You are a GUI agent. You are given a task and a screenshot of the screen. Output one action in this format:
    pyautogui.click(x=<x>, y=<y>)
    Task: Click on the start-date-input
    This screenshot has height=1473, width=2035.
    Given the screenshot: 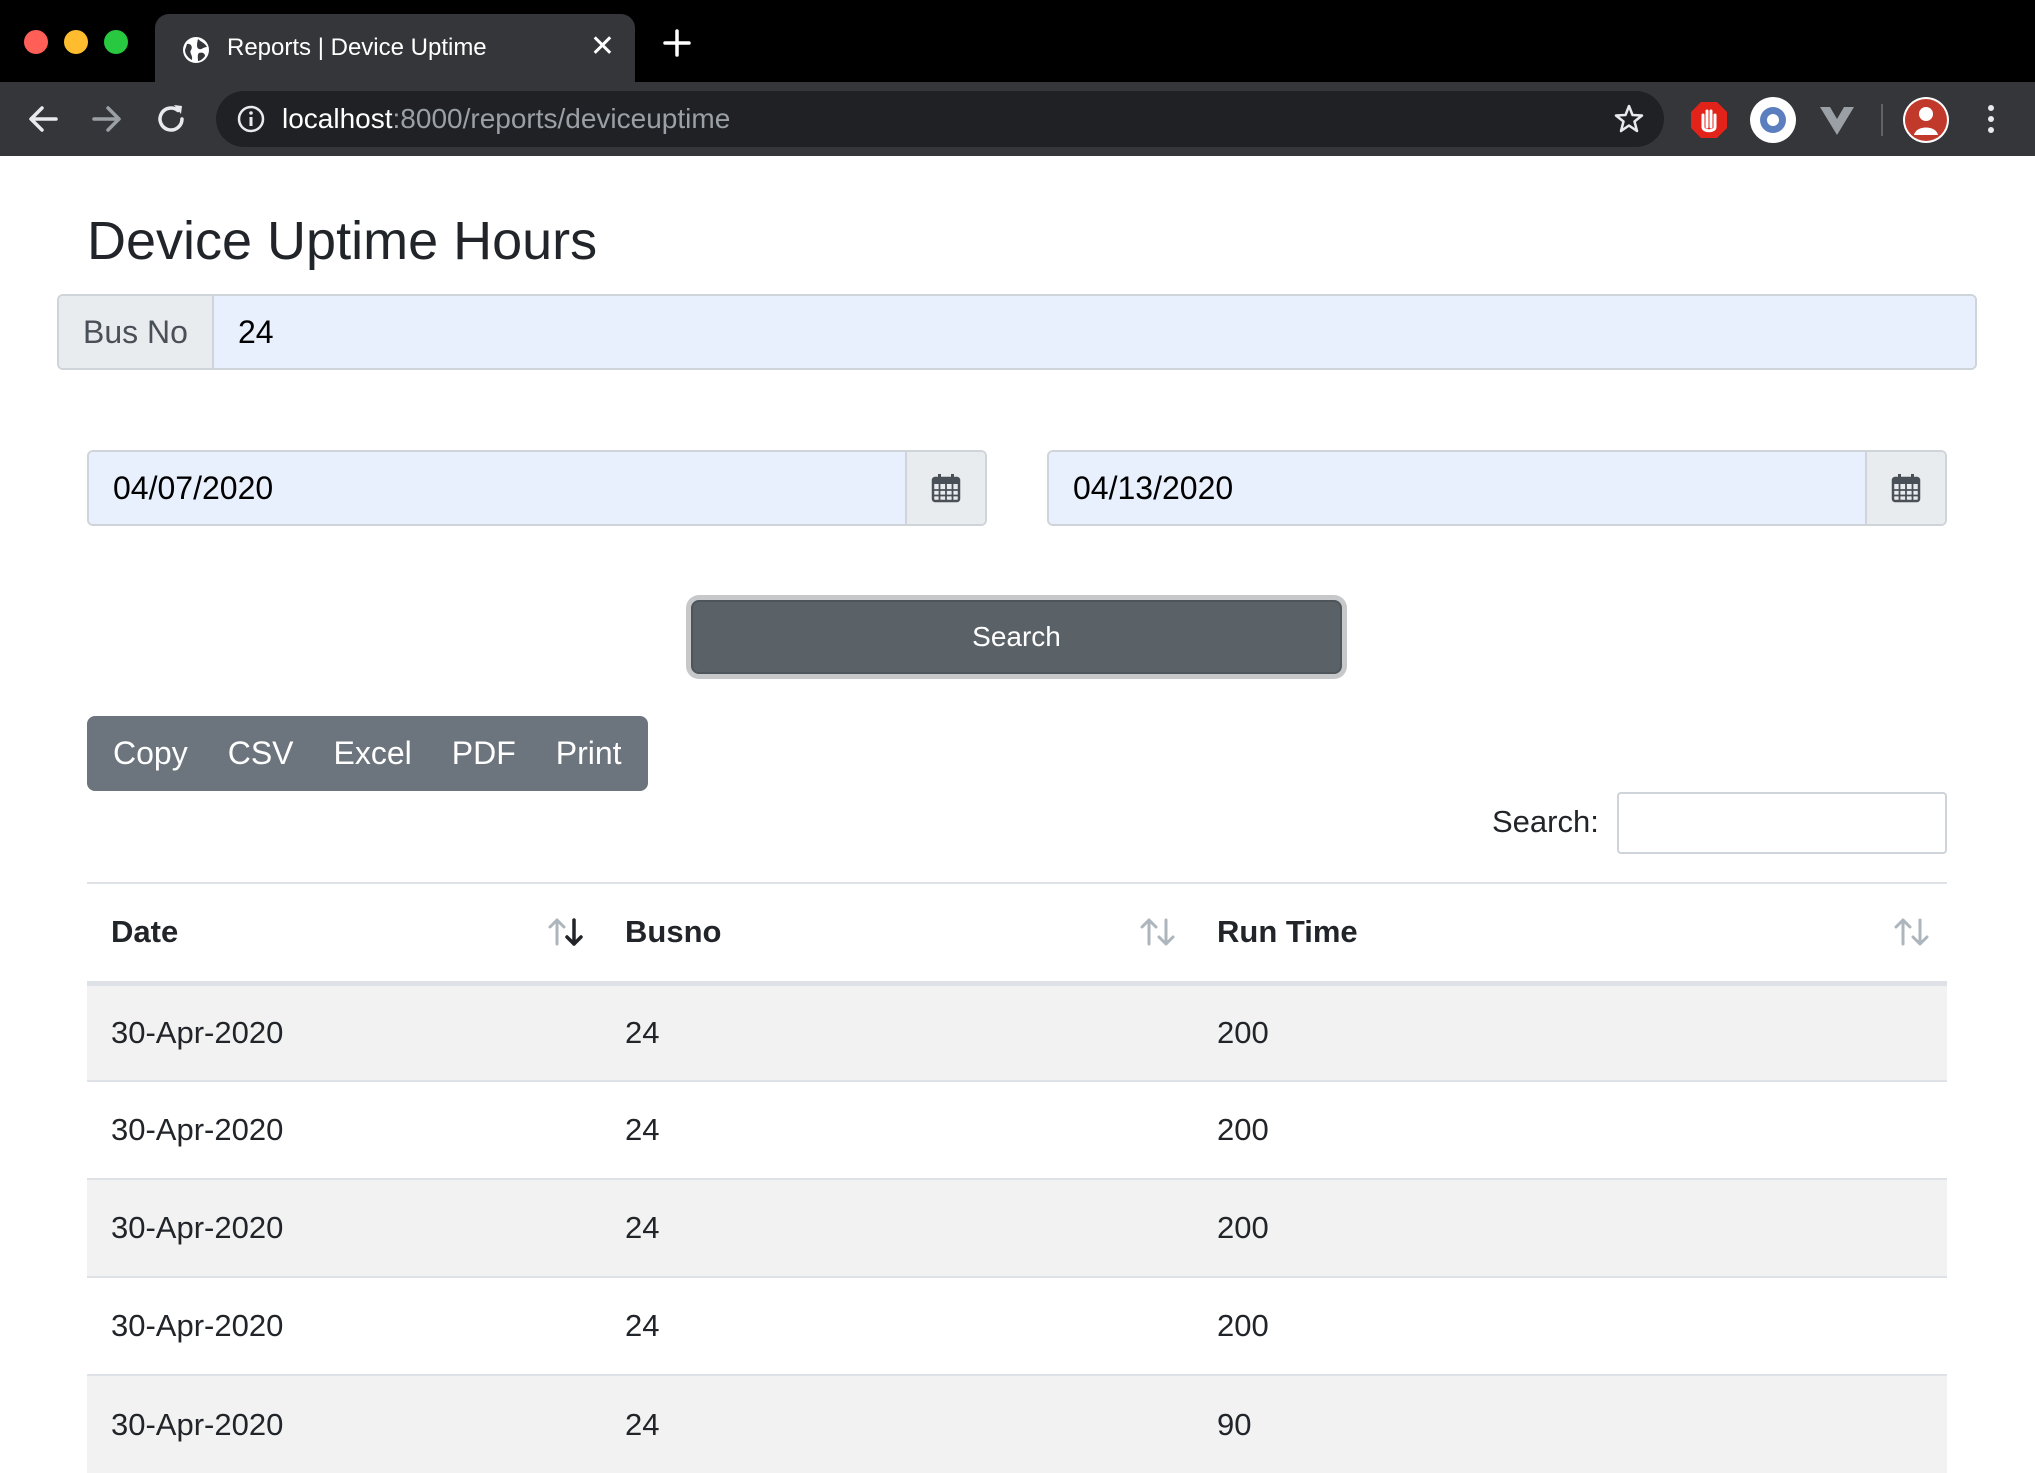 What is the action you would take?
    pyautogui.click(x=497, y=488)
    